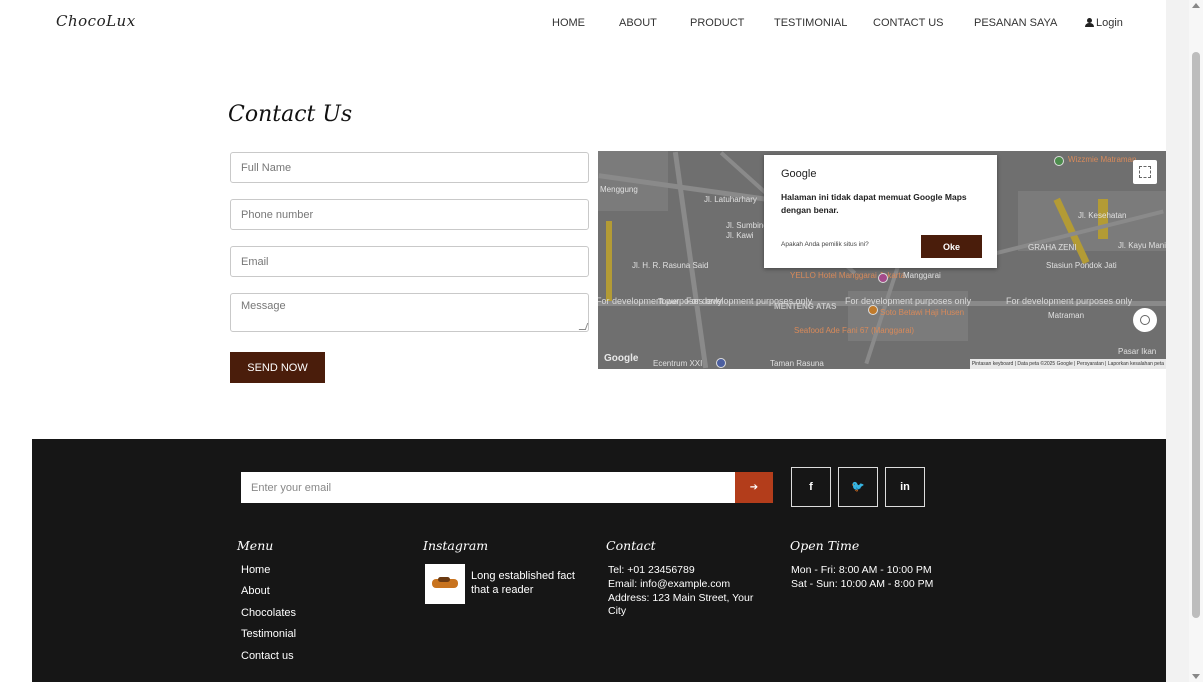 The height and width of the screenshot is (682, 1203). I want to click on email-input, so click(409, 261).